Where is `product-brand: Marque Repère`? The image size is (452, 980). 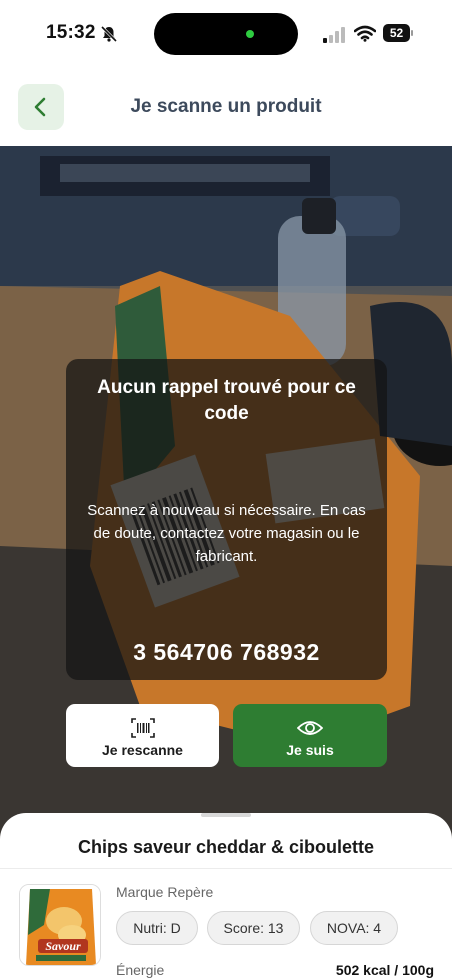
product-brand: Marque Repère is located at coordinates (165, 892).